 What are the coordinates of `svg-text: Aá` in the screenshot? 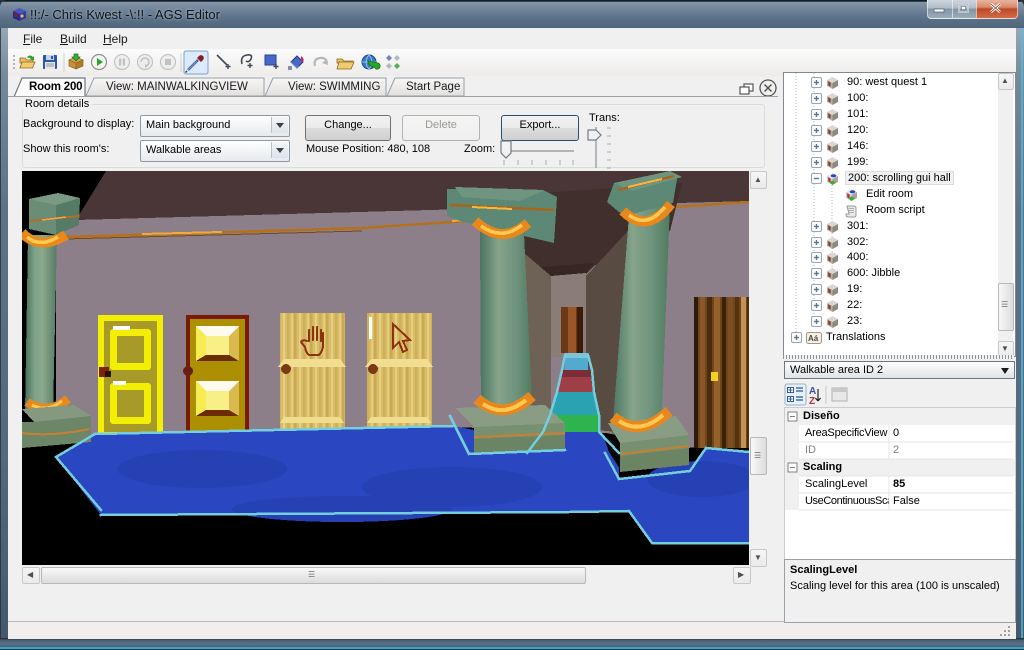 It's located at (813, 338).